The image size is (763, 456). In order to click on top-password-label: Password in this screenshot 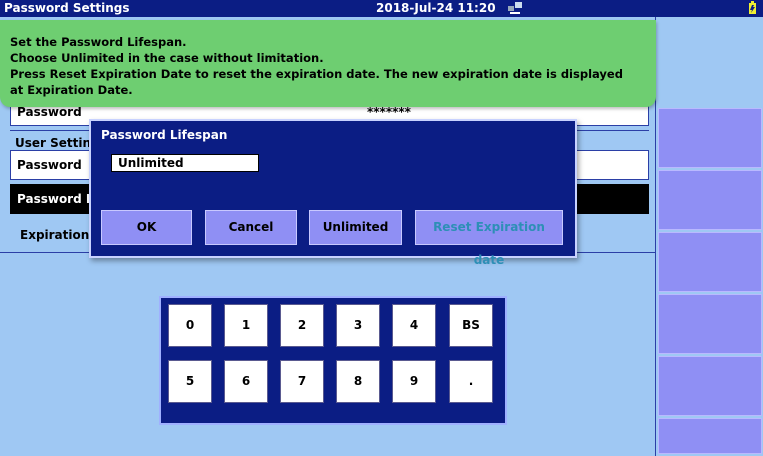, I will do `click(49, 112)`.